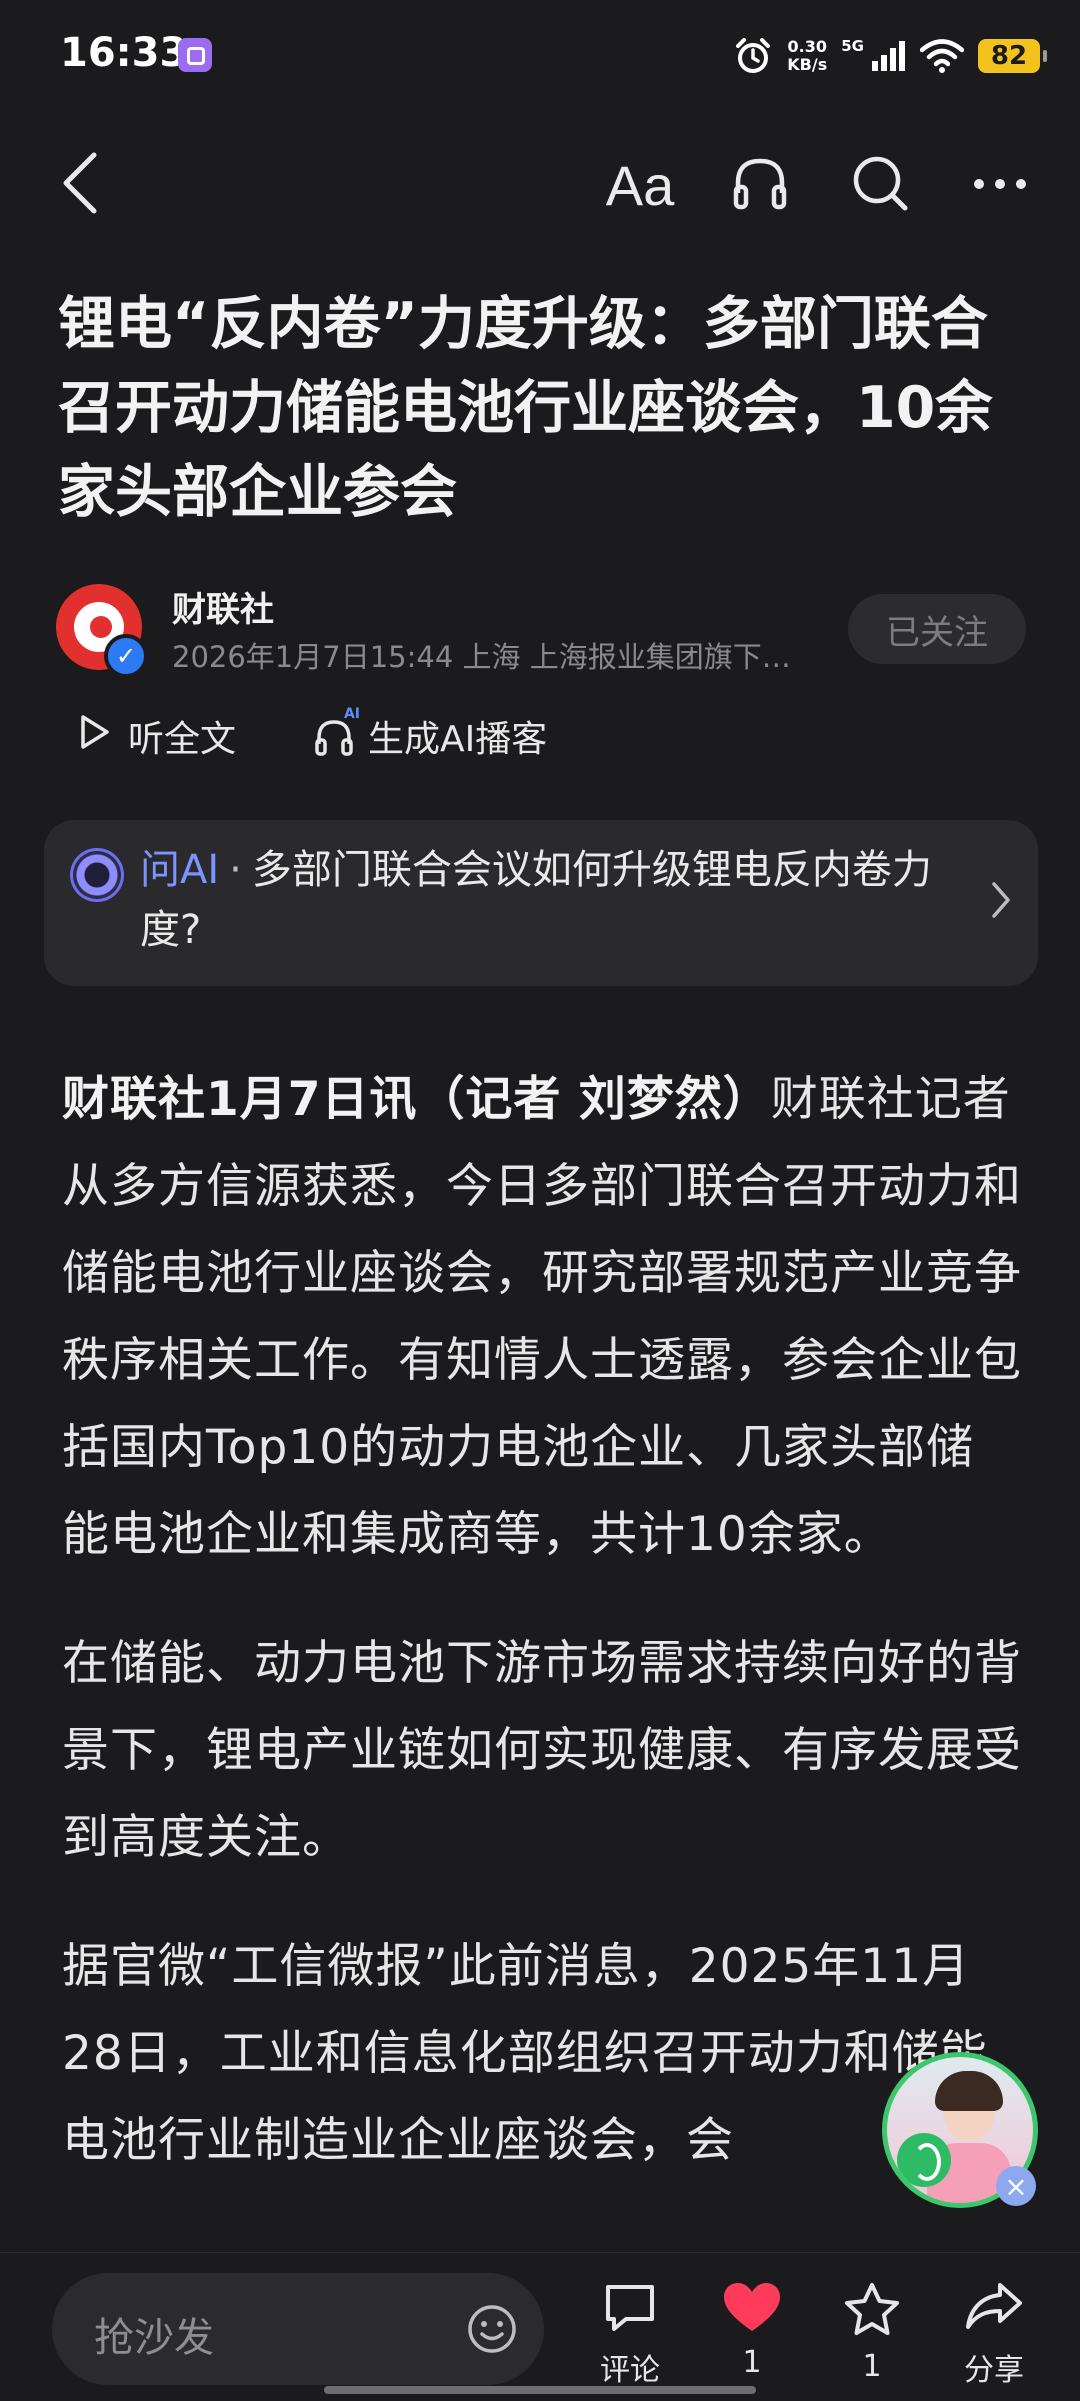 The image size is (1080, 2401). I want to click on ask-ai-text: 问AI · 多部门联合会议如何升级锂电反内卷力度?, so click(560, 900).